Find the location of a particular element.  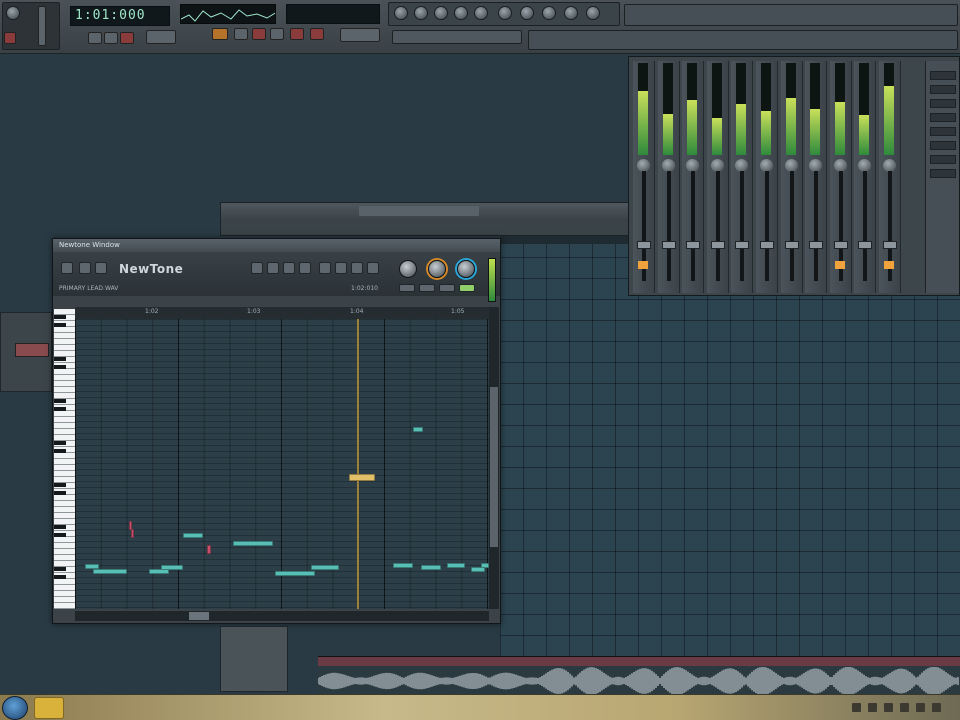

loop-icon is located at coordinates (357, 268).